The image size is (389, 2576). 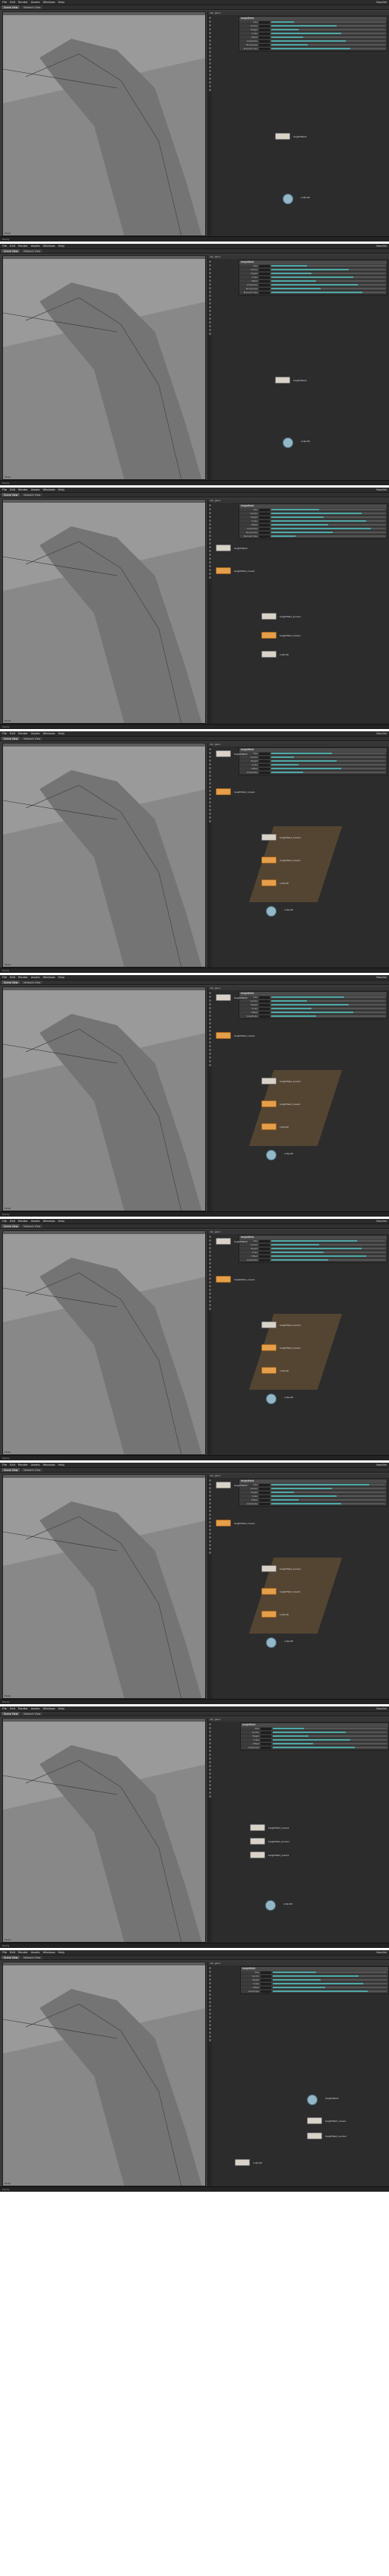 I want to click on menu-item: Windows, so click(x=49, y=246).